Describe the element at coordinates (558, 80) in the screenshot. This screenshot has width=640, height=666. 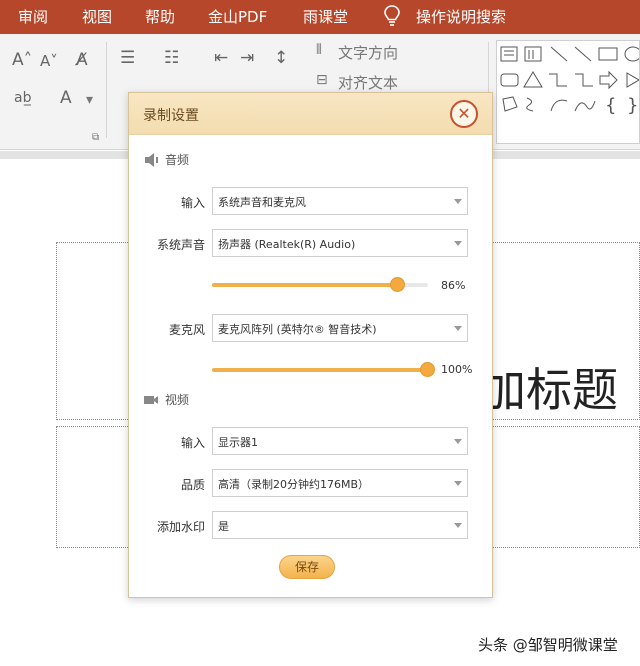
I see `elbow-connector-icon` at that location.